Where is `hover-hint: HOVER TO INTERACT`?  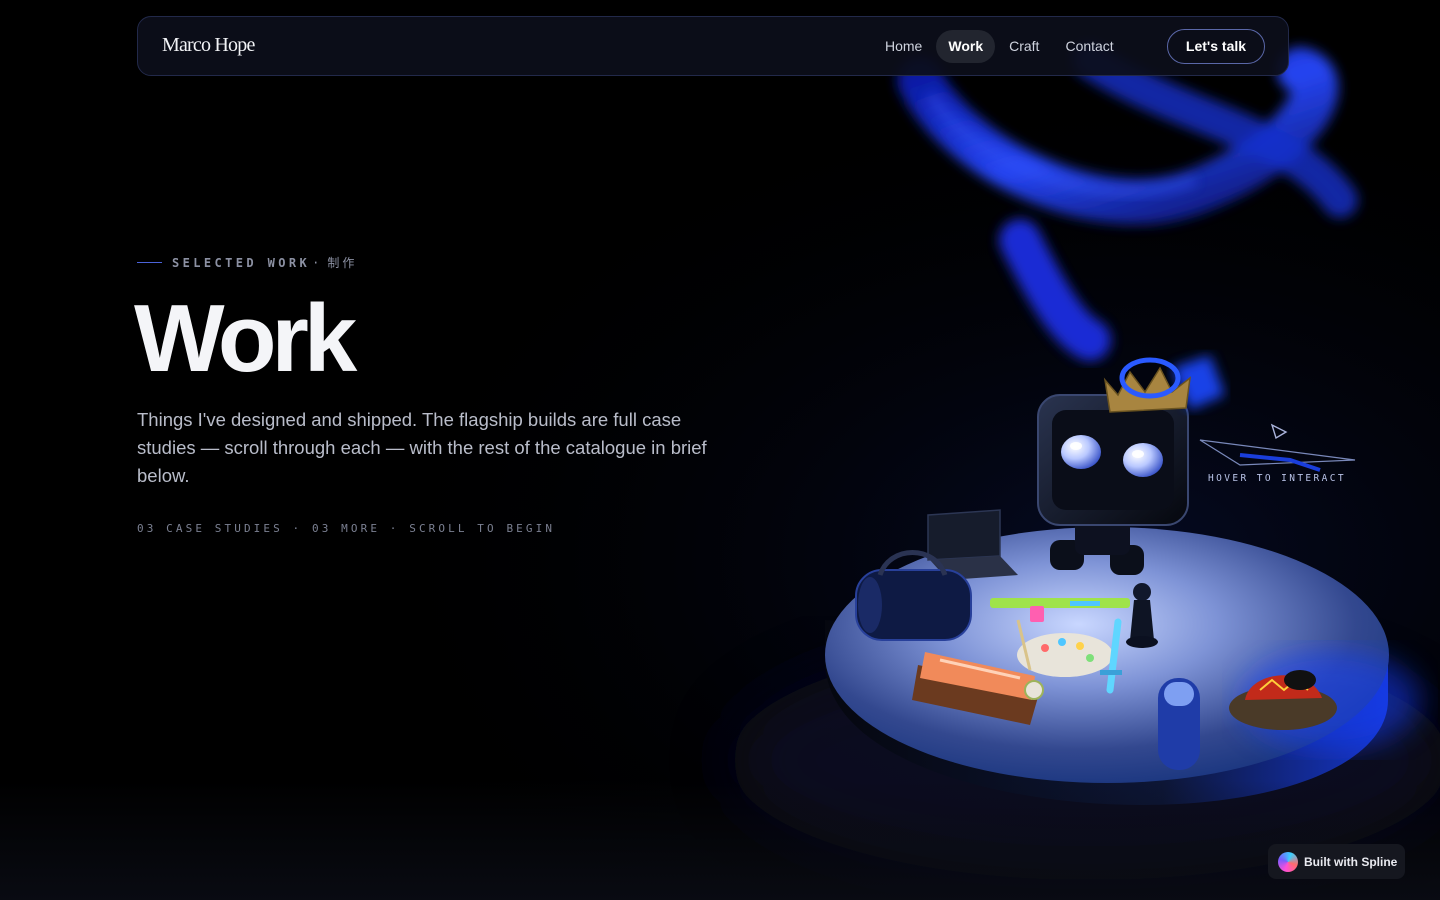 hover-hint: HOVER TO INTERACT is located at coordinates (1277, 478).